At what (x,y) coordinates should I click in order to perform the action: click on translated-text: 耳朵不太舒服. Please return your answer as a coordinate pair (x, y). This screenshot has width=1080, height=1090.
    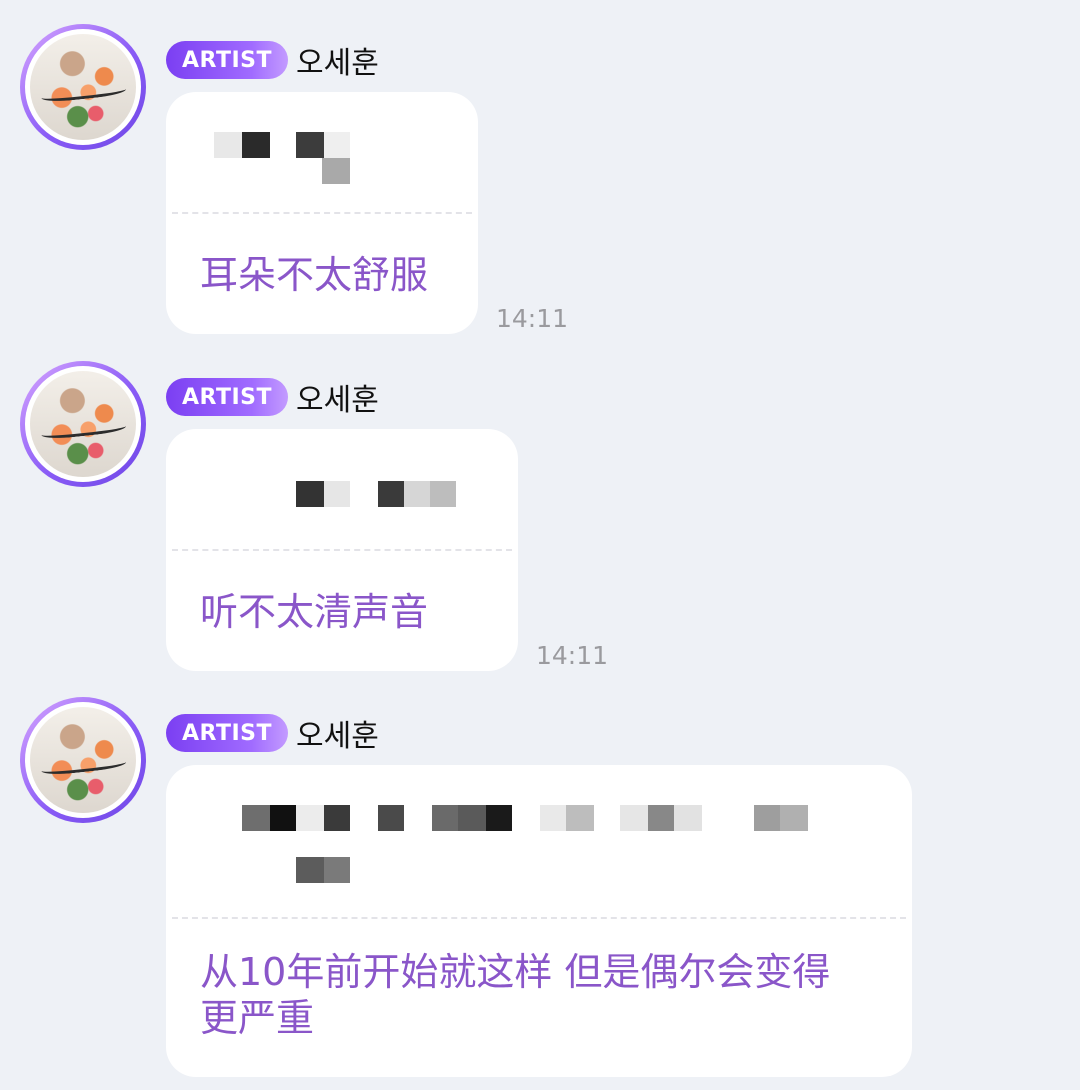
    Looking at the image, I should click on (314, 275).